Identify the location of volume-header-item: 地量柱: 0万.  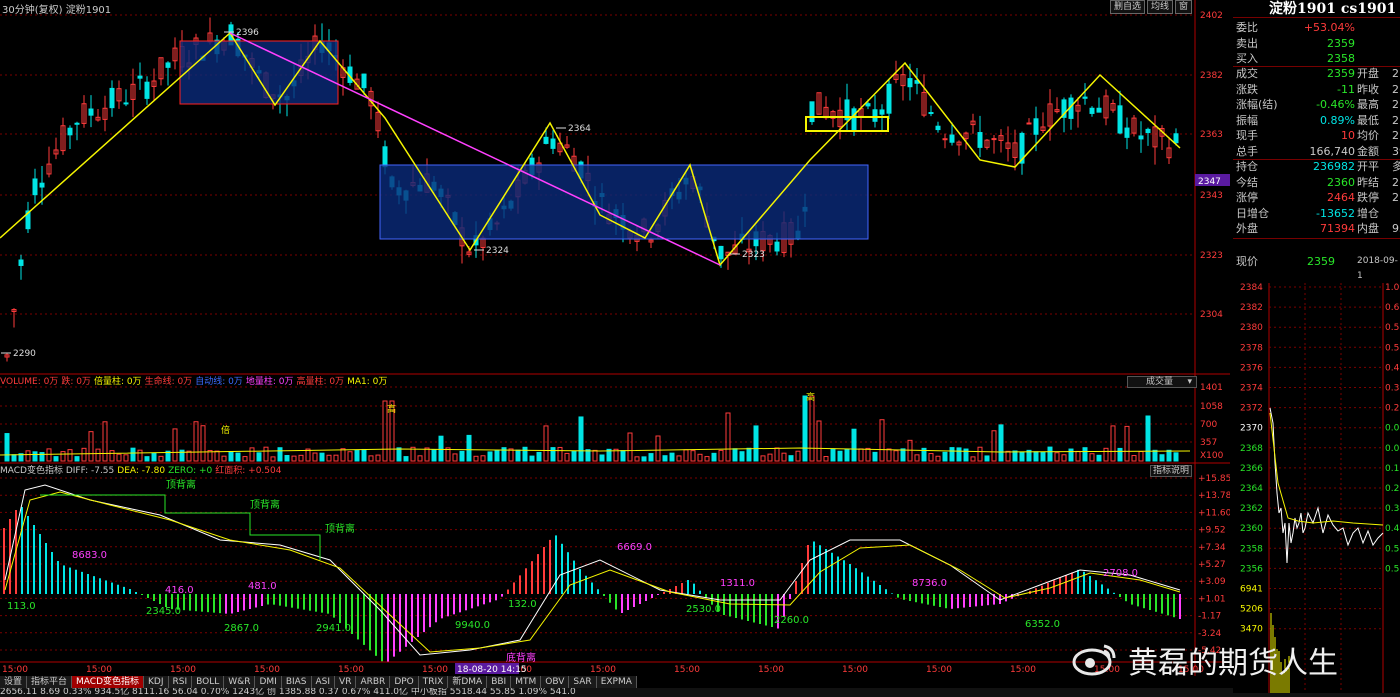
(269, 382).